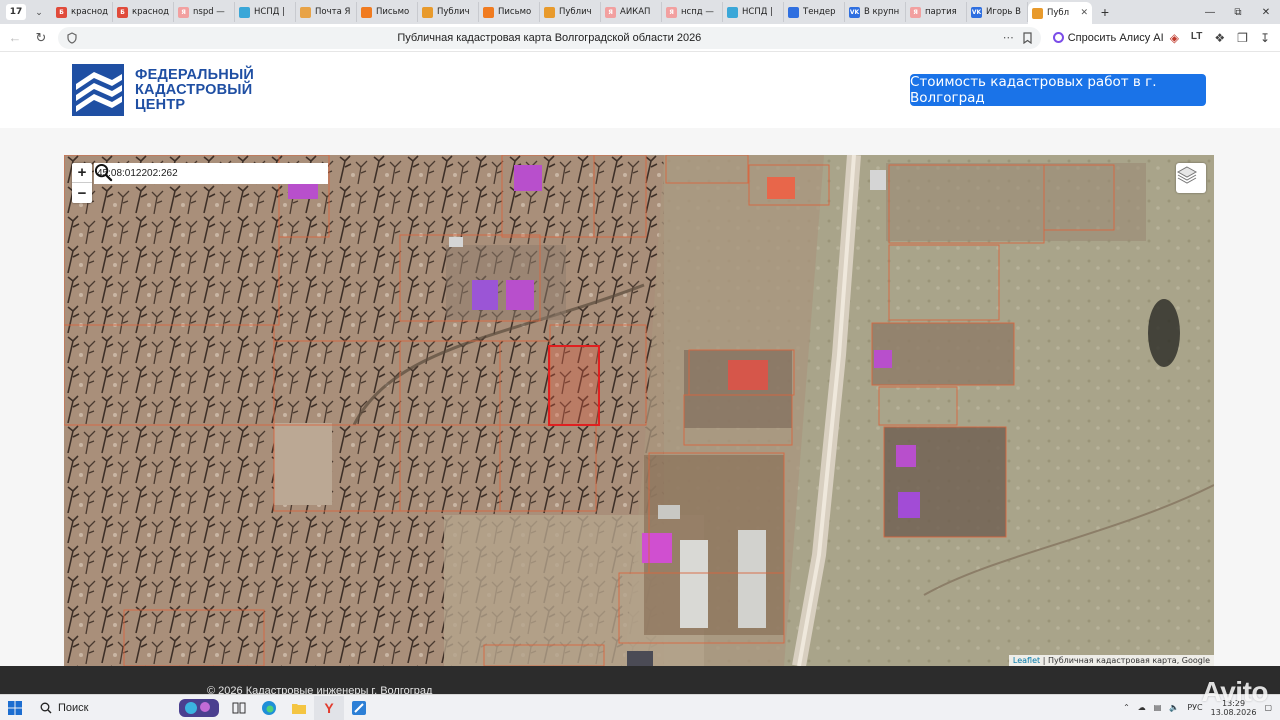 This screenshot has width=1280, height=720. What do you see at coordinates (82, 193) in the screenshot?
I see `zoom-out-button: −` at bounding box center [82, 193].